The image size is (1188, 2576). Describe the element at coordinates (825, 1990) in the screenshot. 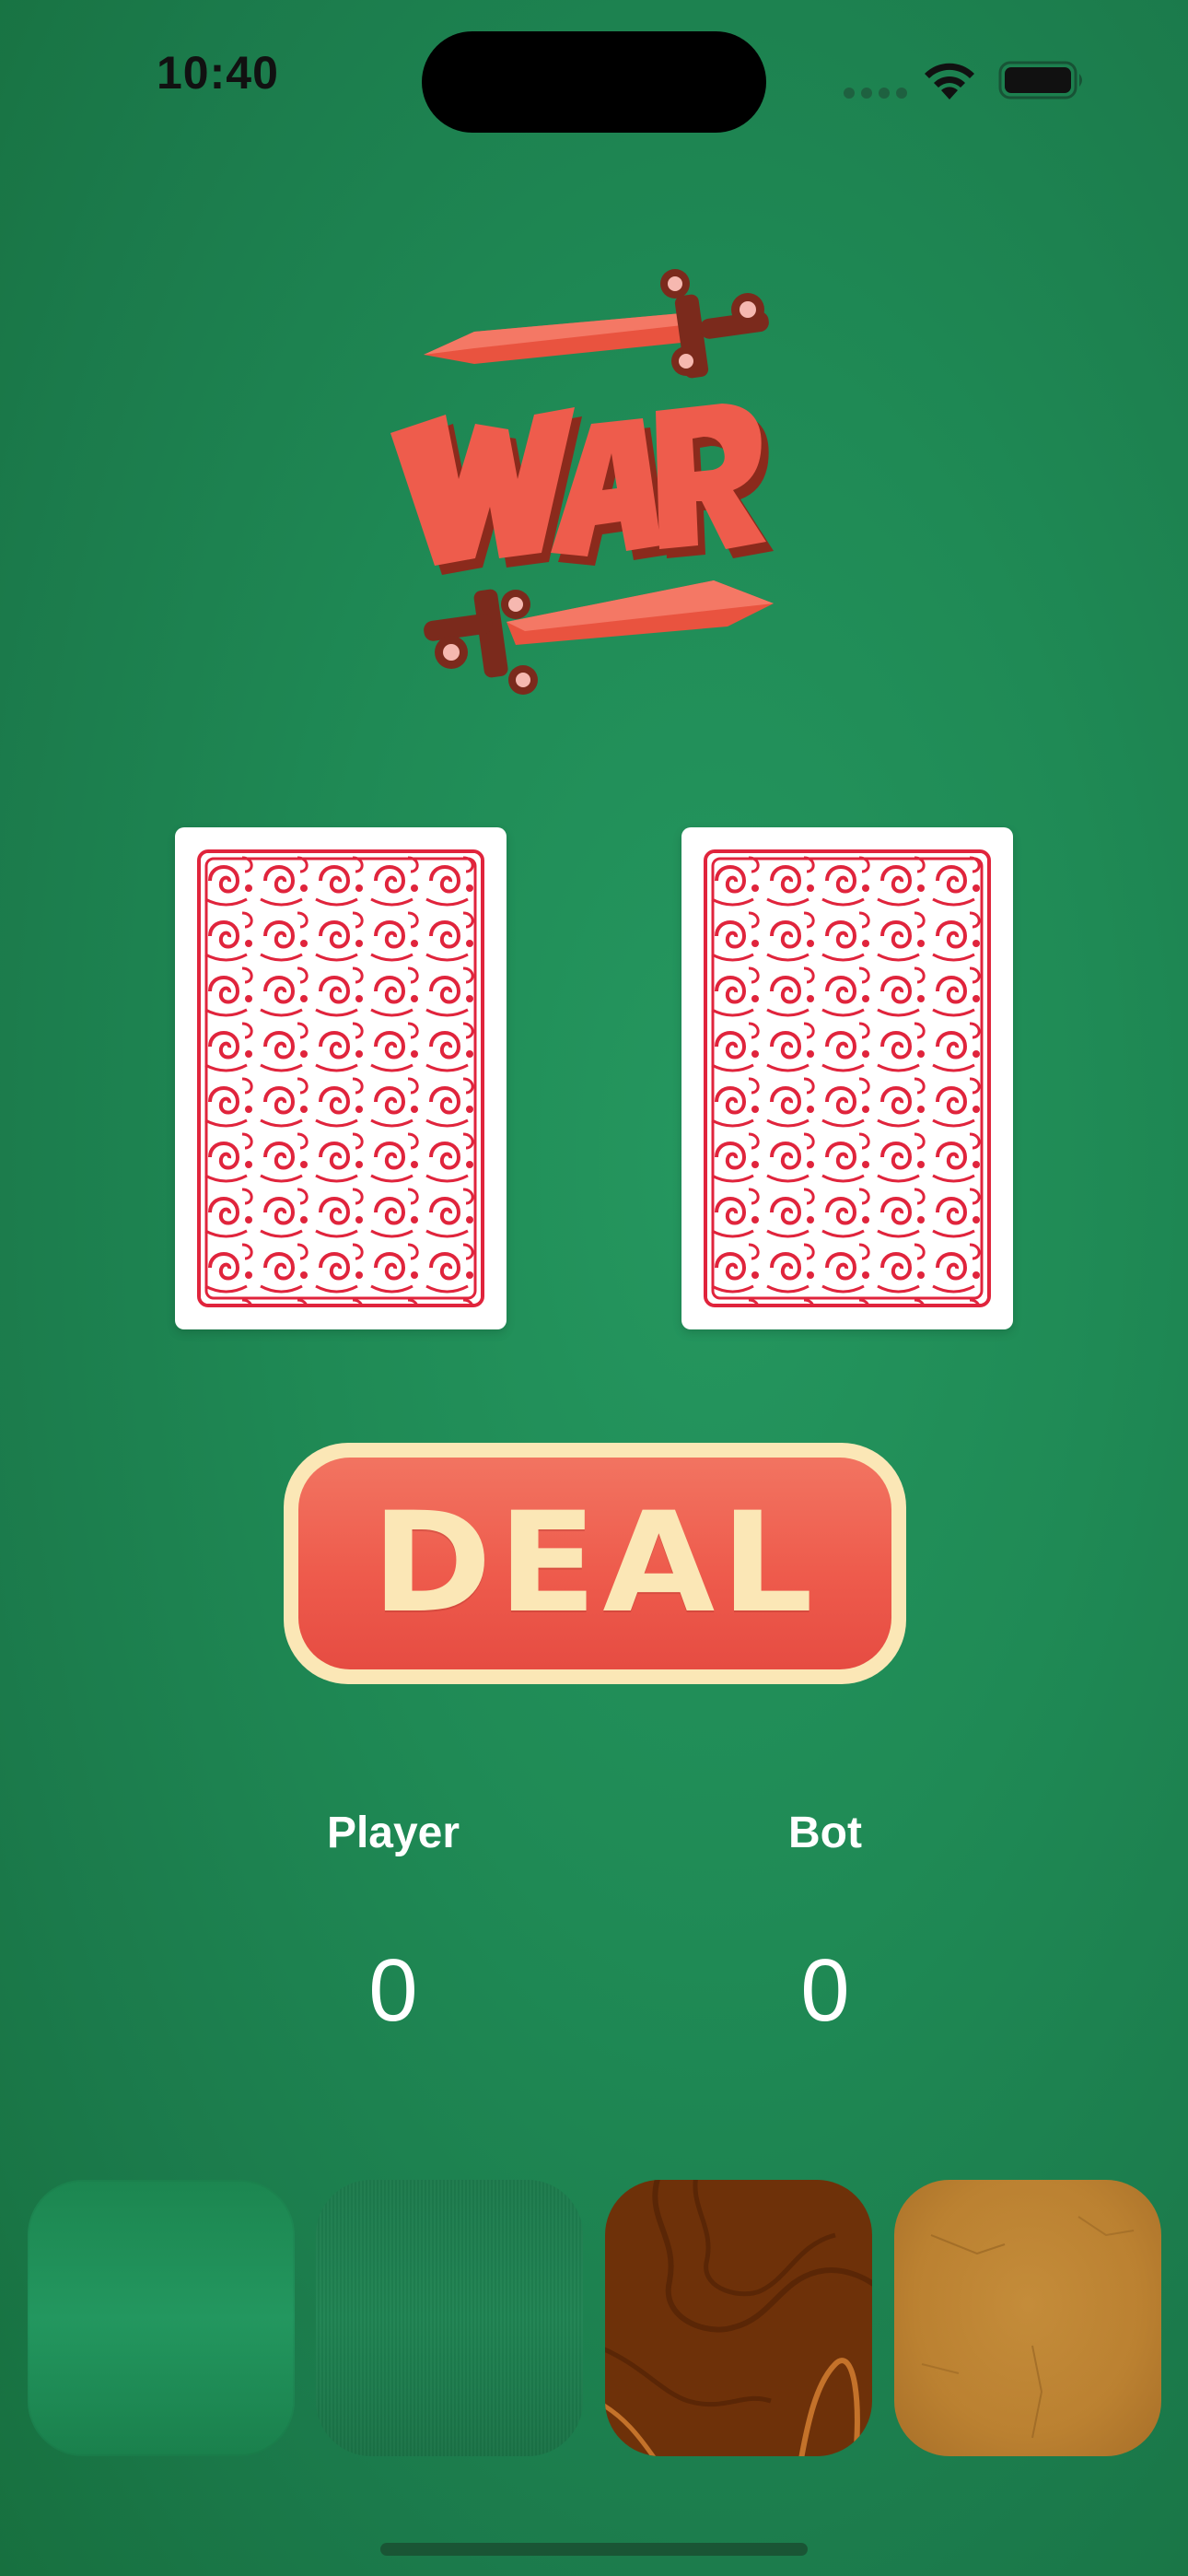

I see `bot-score: 0` at that location.